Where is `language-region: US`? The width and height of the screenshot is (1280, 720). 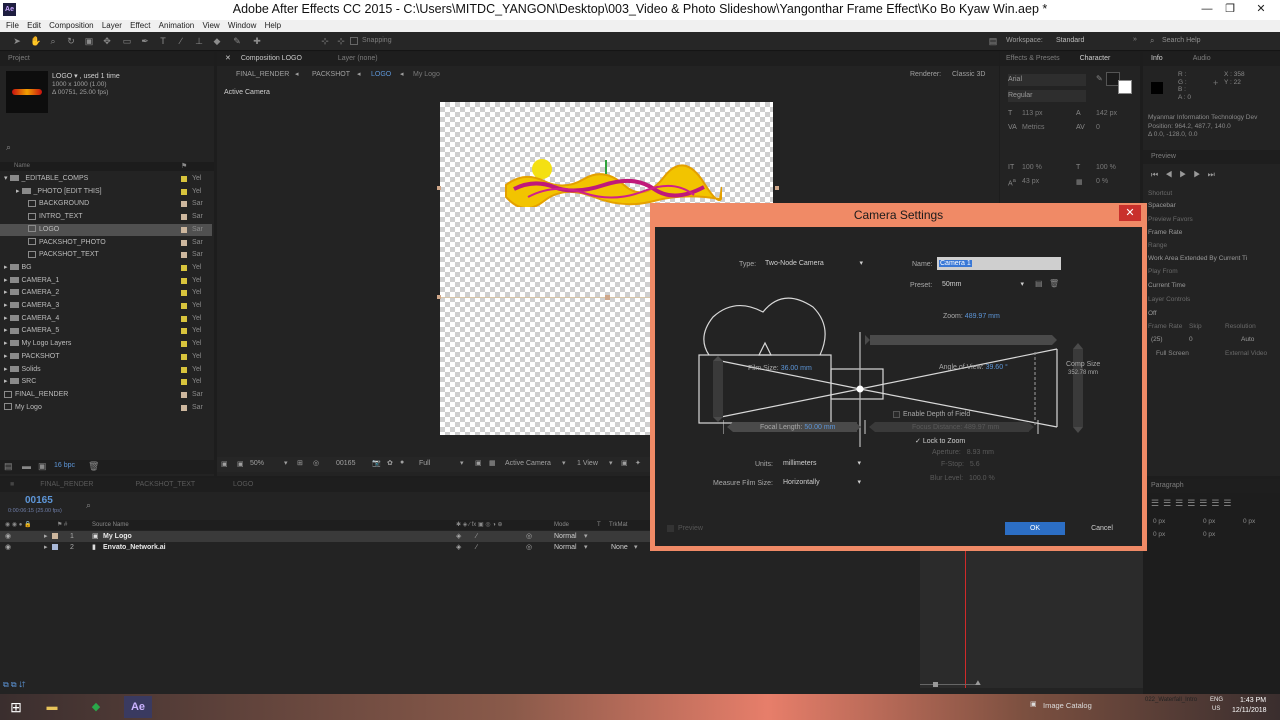 language-region: US is located at coordinates (1216, 709).